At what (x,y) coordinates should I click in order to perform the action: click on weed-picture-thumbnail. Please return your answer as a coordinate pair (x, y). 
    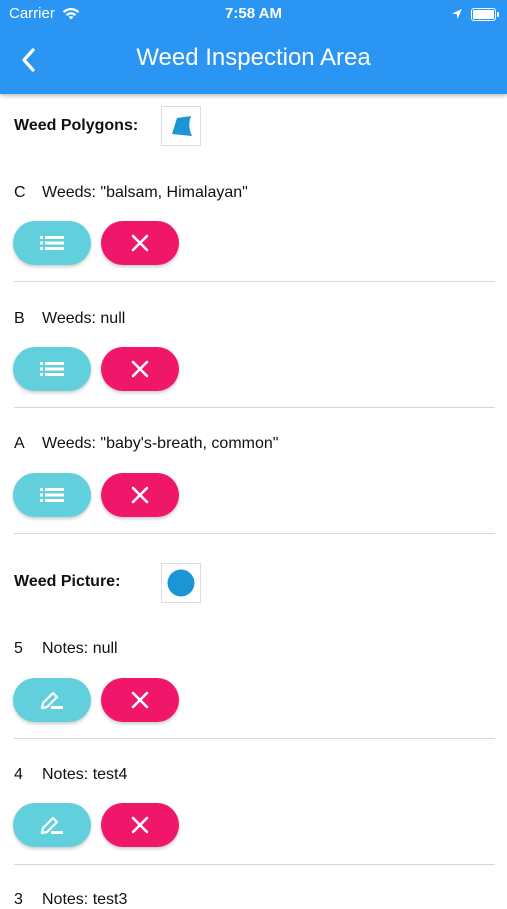
    Looking at the image, I should click on (181, 583).